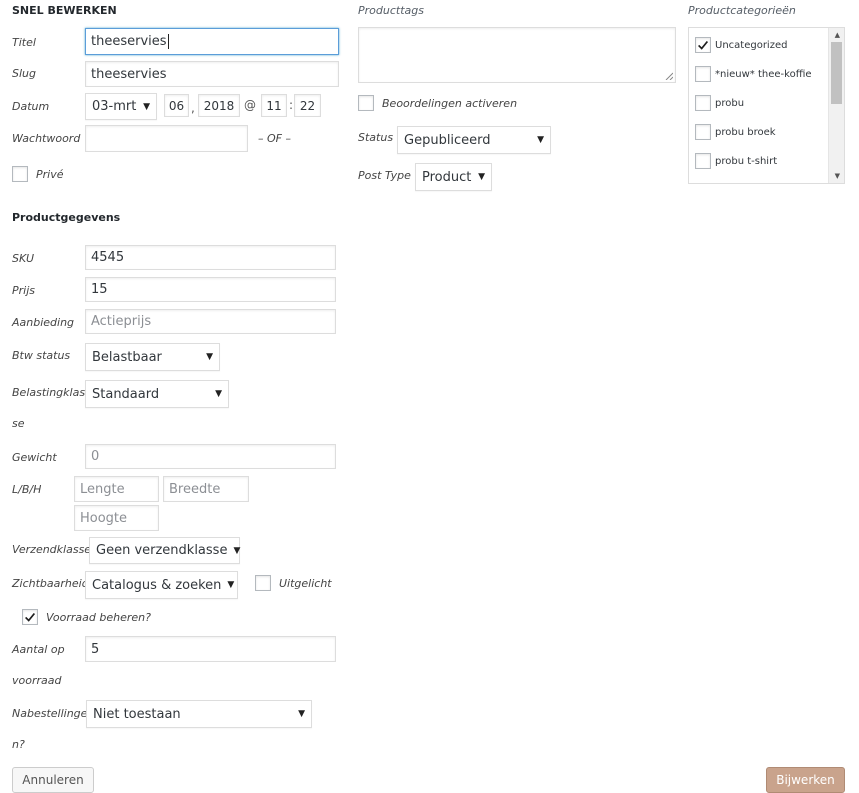 Image resolution: width=859 pixels, height=793 pixels. I want to click on category-label: probu, so click(730, 103).